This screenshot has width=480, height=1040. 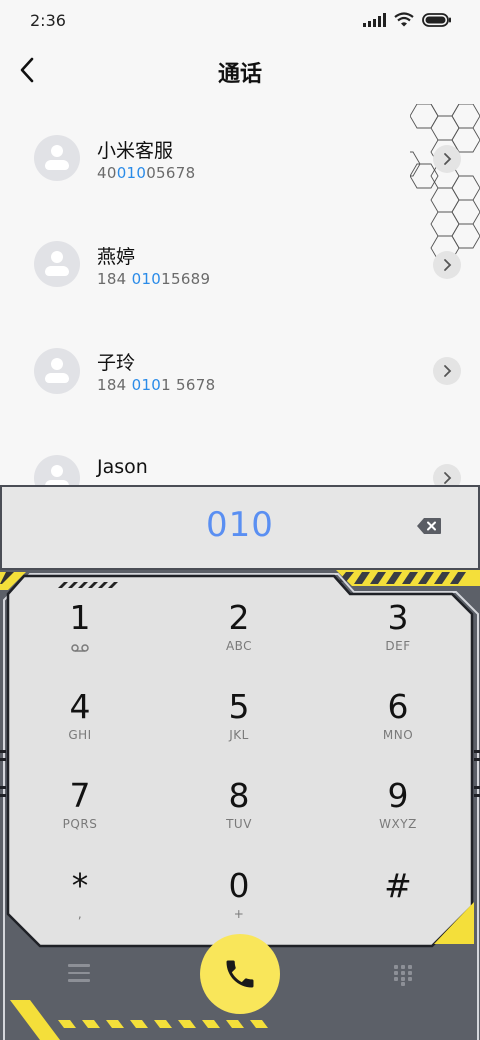 What do you see at coordinates (398, 726) in the screenshot?
I see `key-6: 6 MNO` at bounding box center [398, 726].